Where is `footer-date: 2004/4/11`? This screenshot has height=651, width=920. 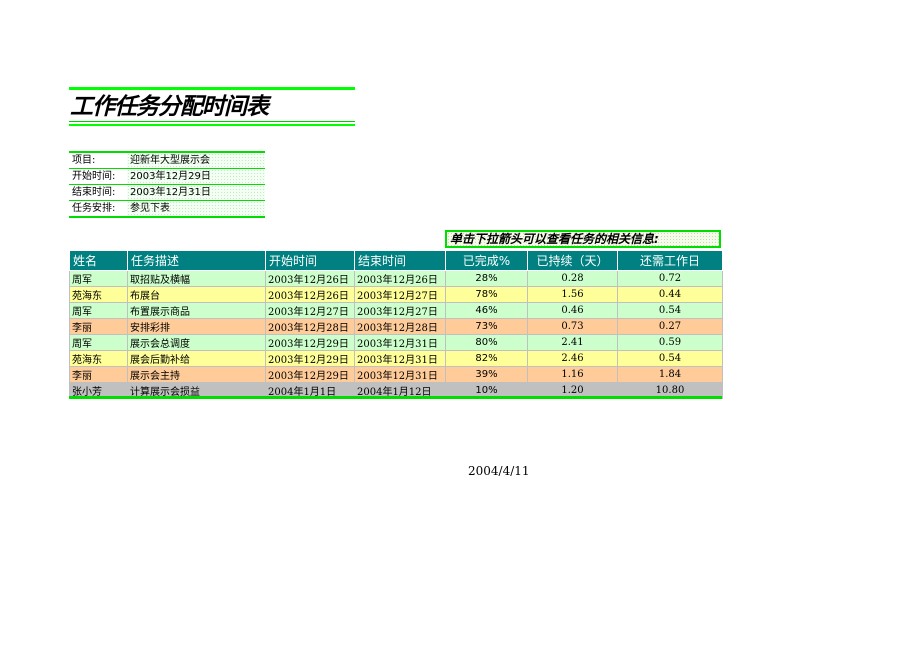
footer-date: 2004/4/11 is located at coordinates (499, 471).